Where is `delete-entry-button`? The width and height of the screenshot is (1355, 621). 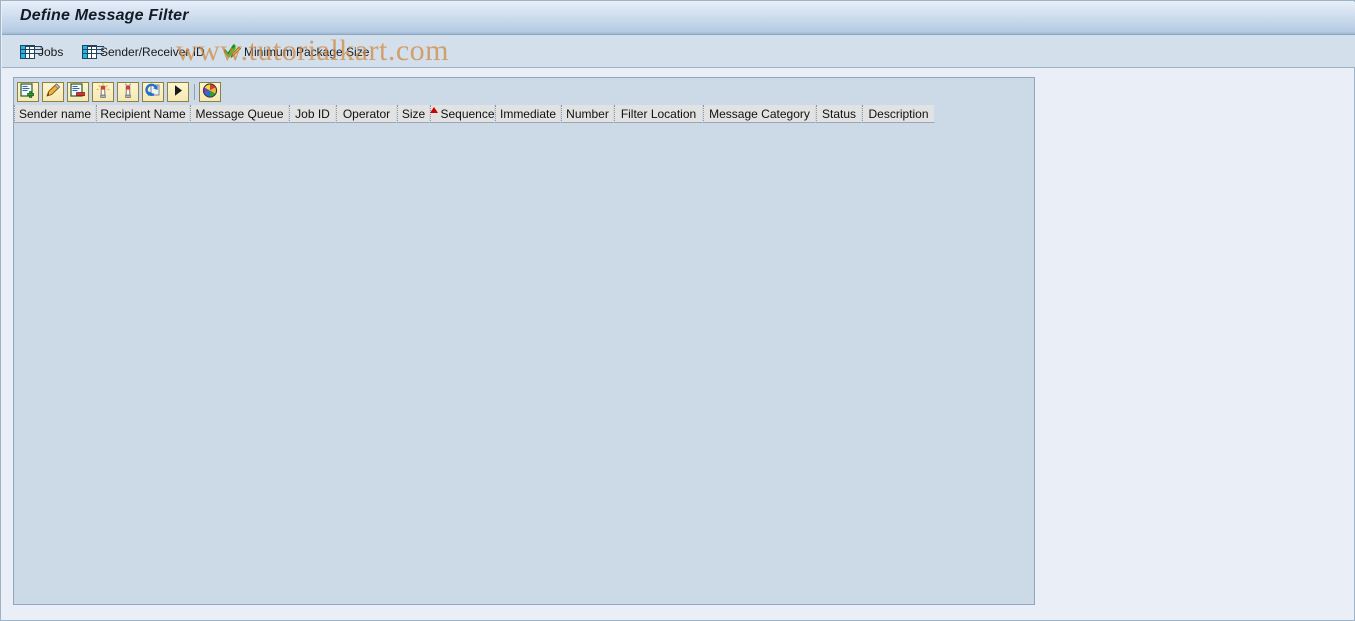 delete-entry-button is located at coordinates (78, 91).